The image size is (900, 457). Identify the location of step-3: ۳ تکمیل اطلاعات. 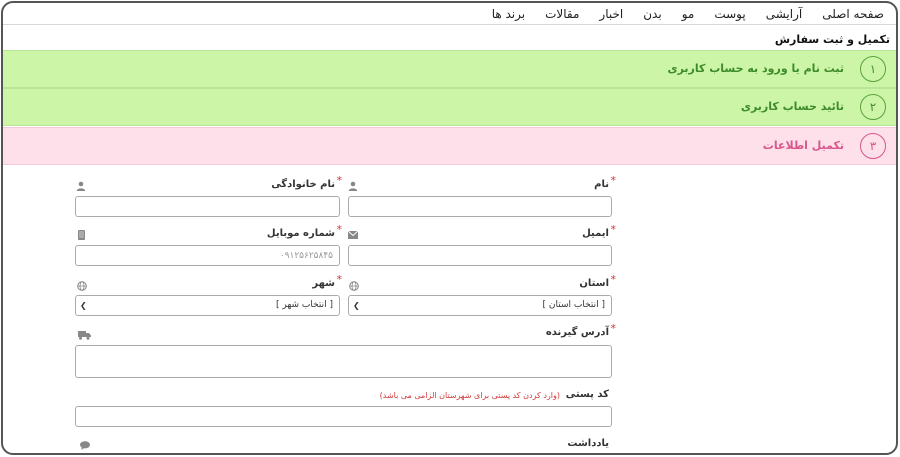
(449, 146).